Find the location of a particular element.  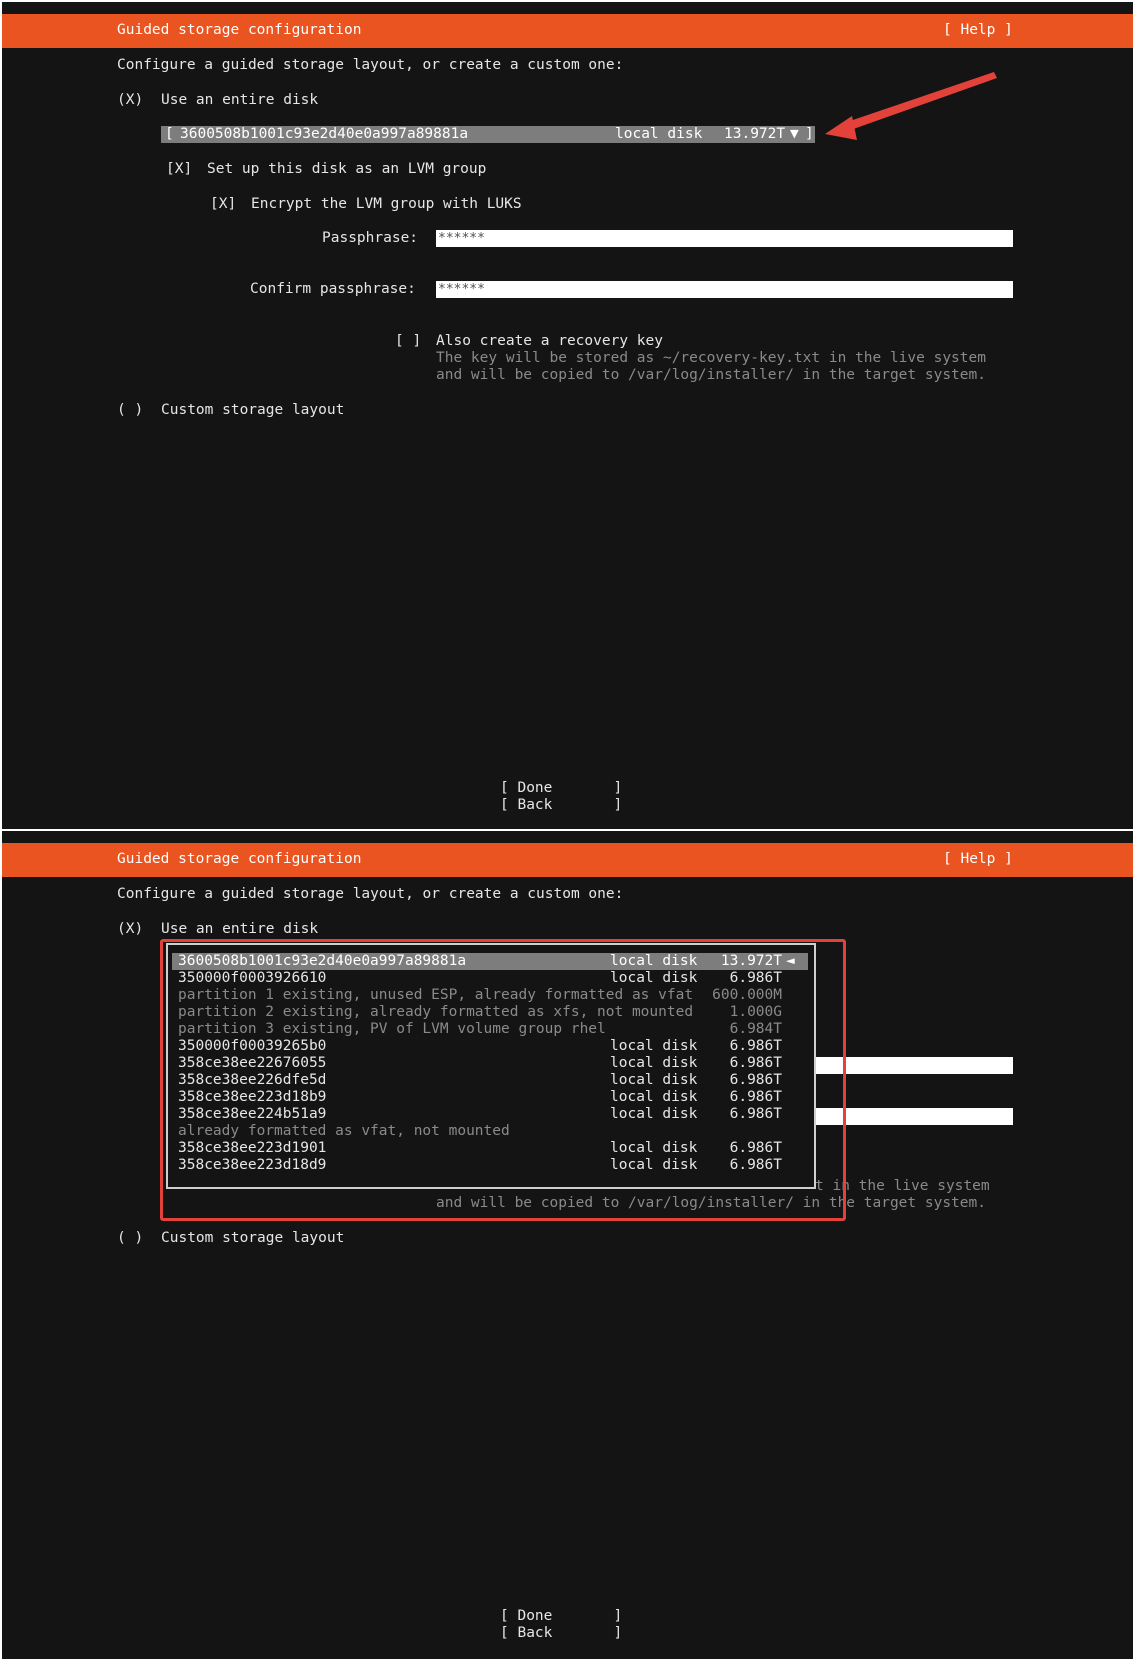

page-title: Guided storage configuration is located at coordinates (239, 859).